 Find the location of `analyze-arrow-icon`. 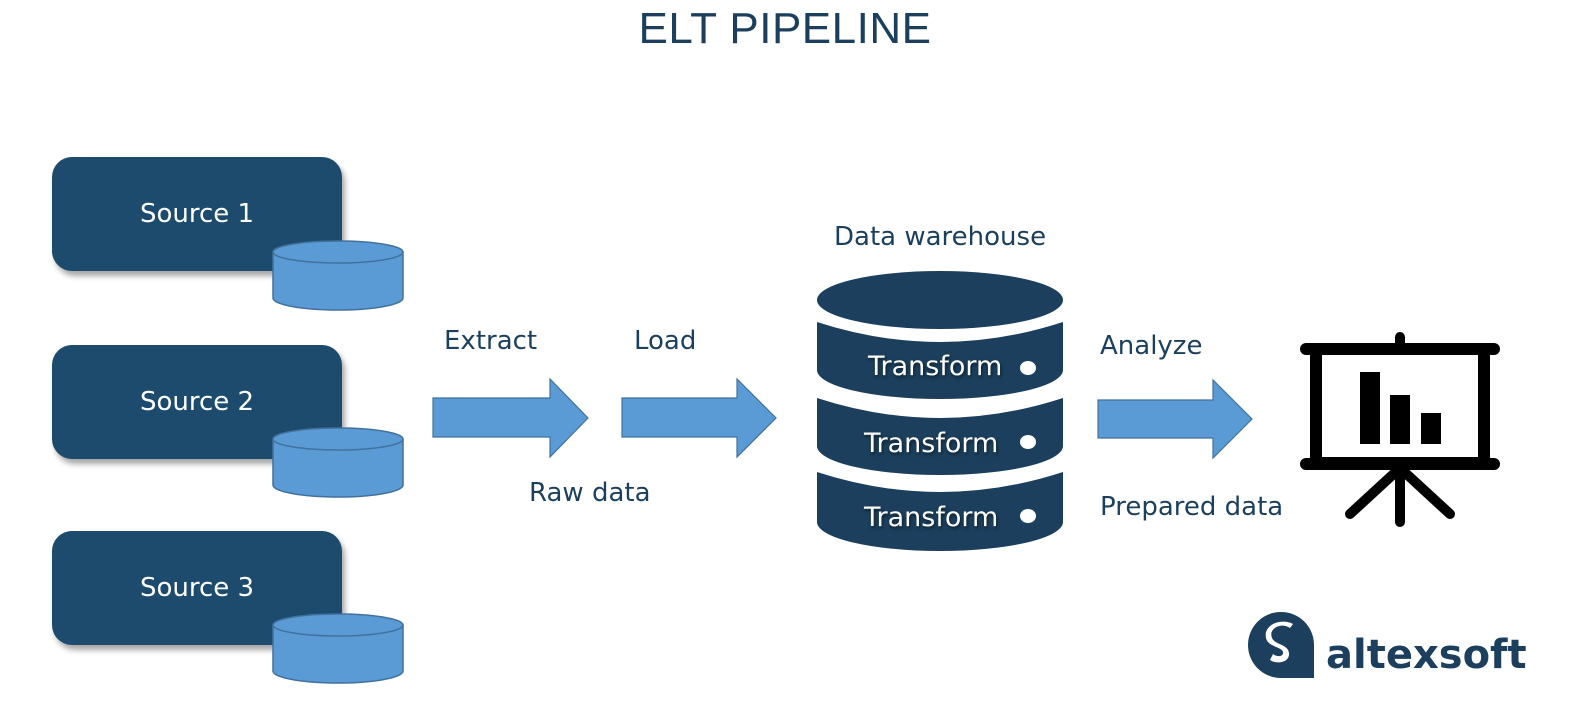

analyze-arrow-icon is located at coordinates (1175, 419).